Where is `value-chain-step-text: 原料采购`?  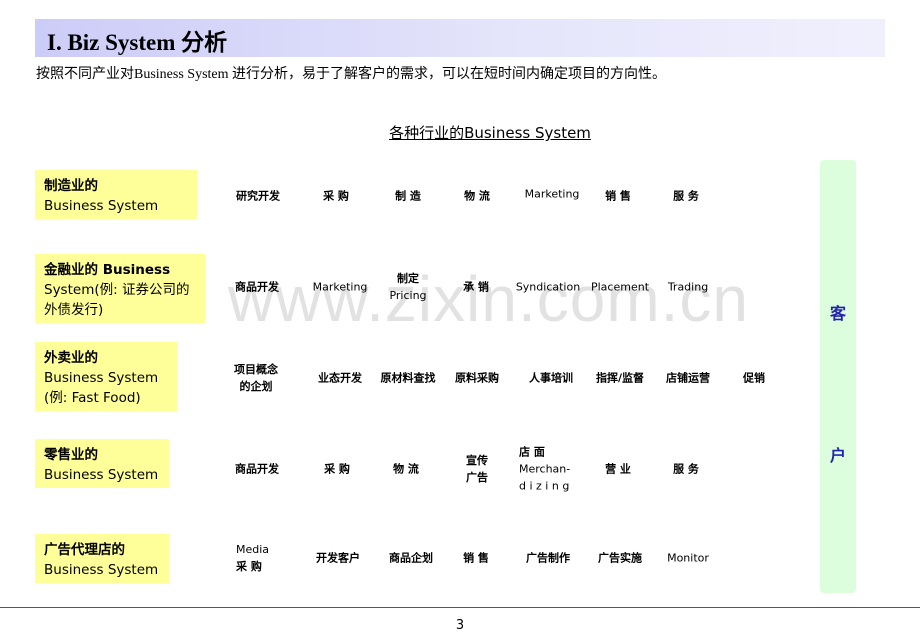 value-chain-step-text: 原料采购 is located at coordinates (477, 378).